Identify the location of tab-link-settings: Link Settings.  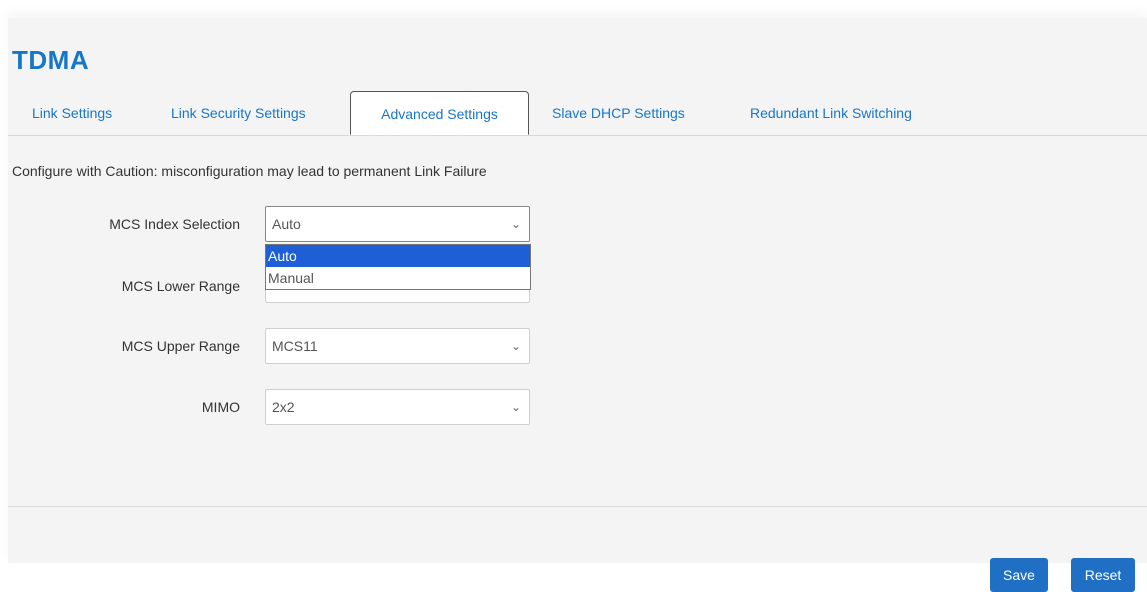
(72, 113).